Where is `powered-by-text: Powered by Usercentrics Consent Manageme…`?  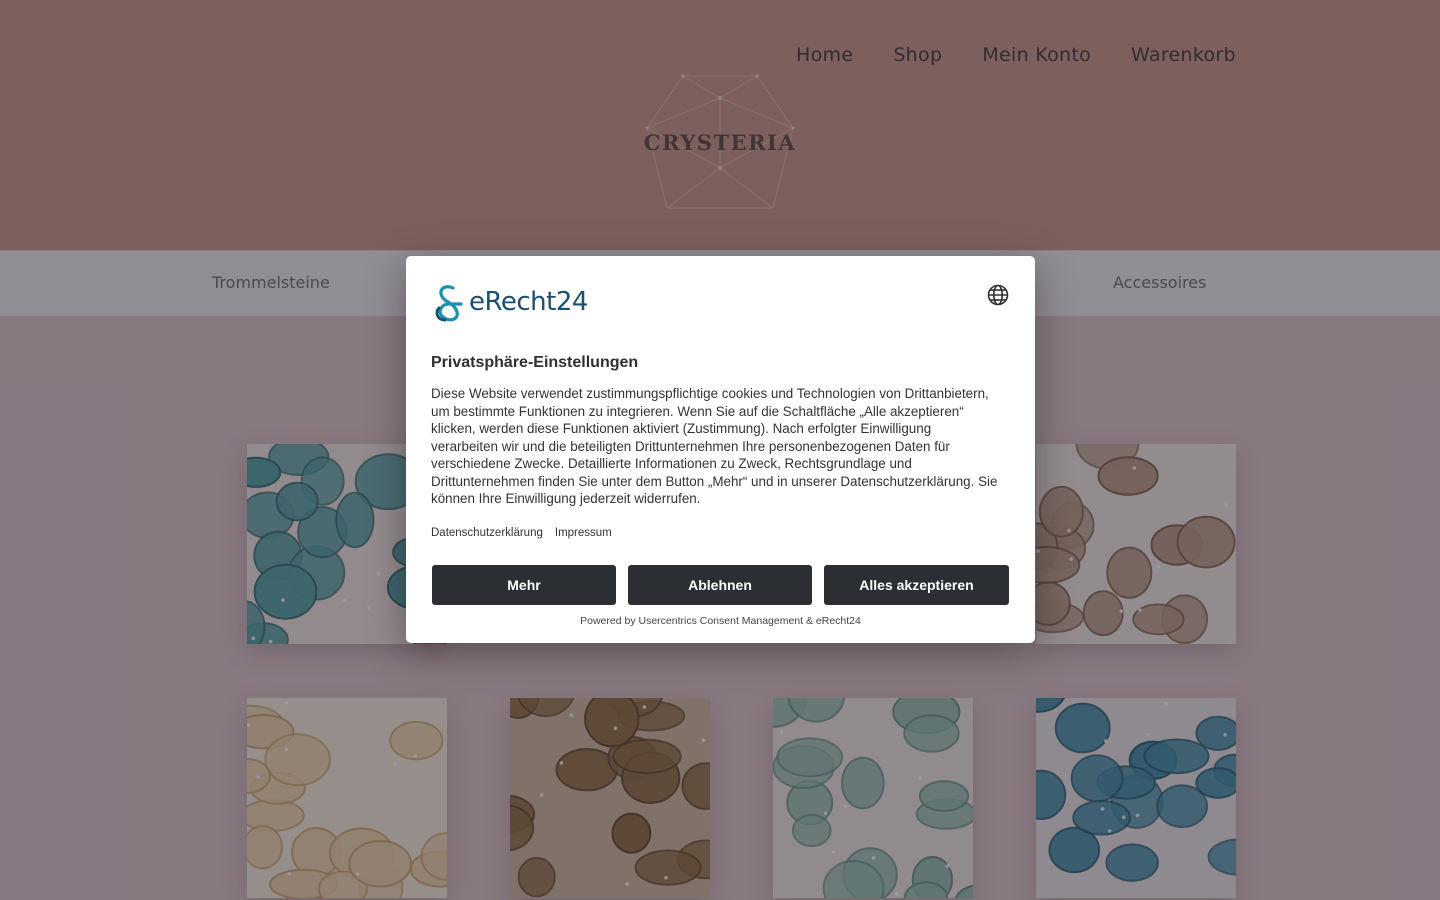 powered-by-text: Powered by Usercentrics Consent Manageme… is located at coordinates (720, 621).